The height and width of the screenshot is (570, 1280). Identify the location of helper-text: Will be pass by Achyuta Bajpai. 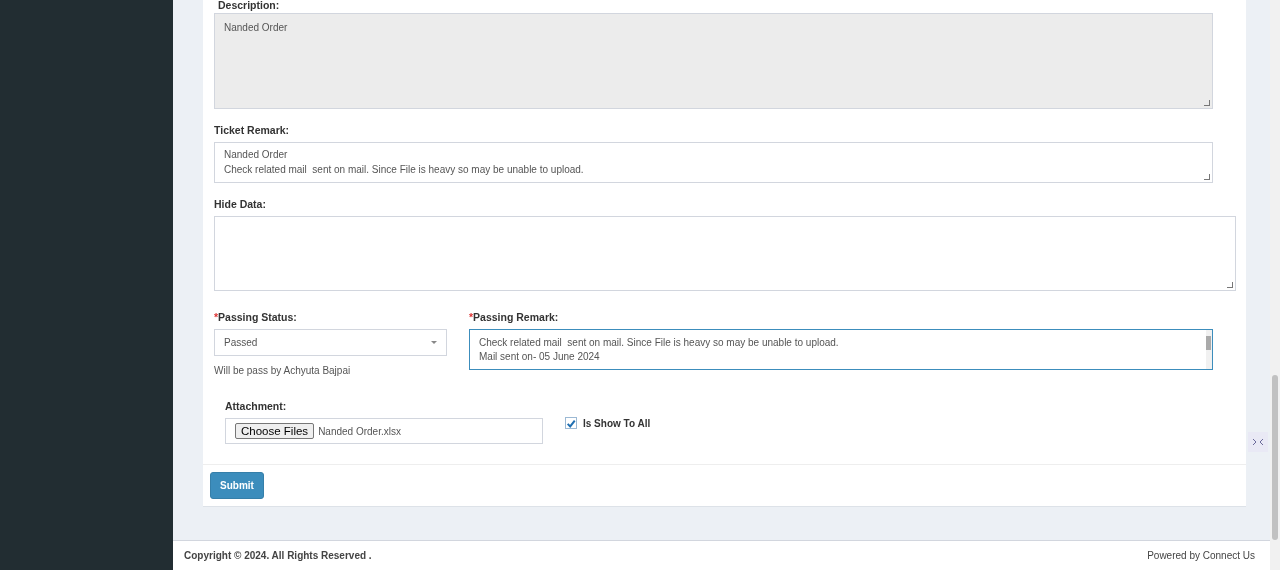
(283, 370).